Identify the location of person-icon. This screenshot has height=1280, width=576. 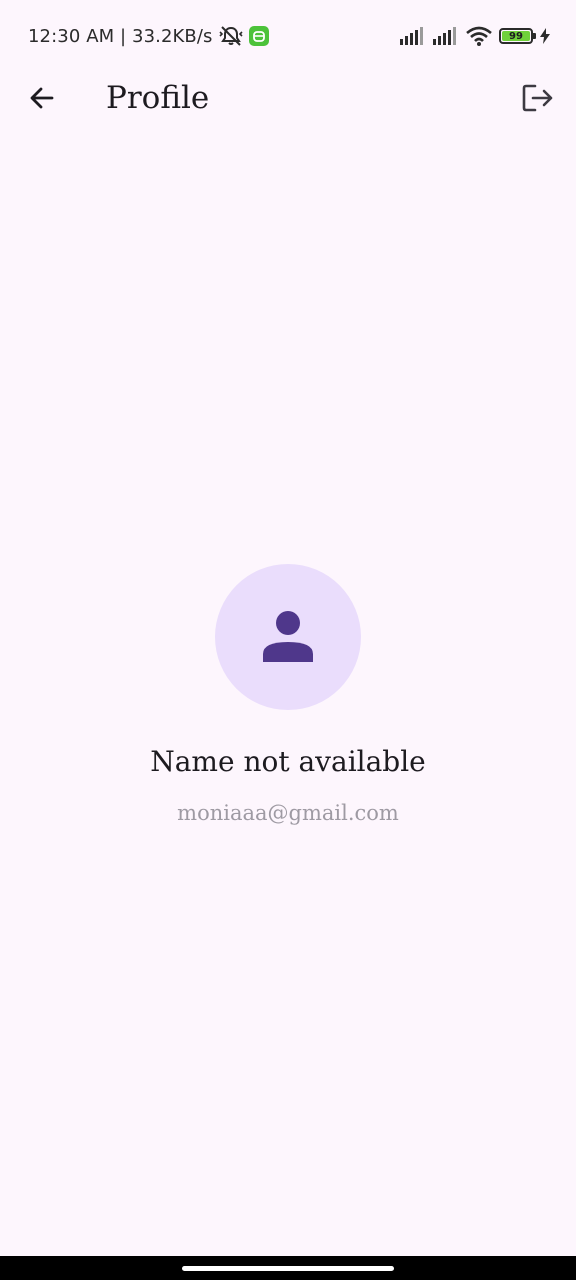
(288, 637).